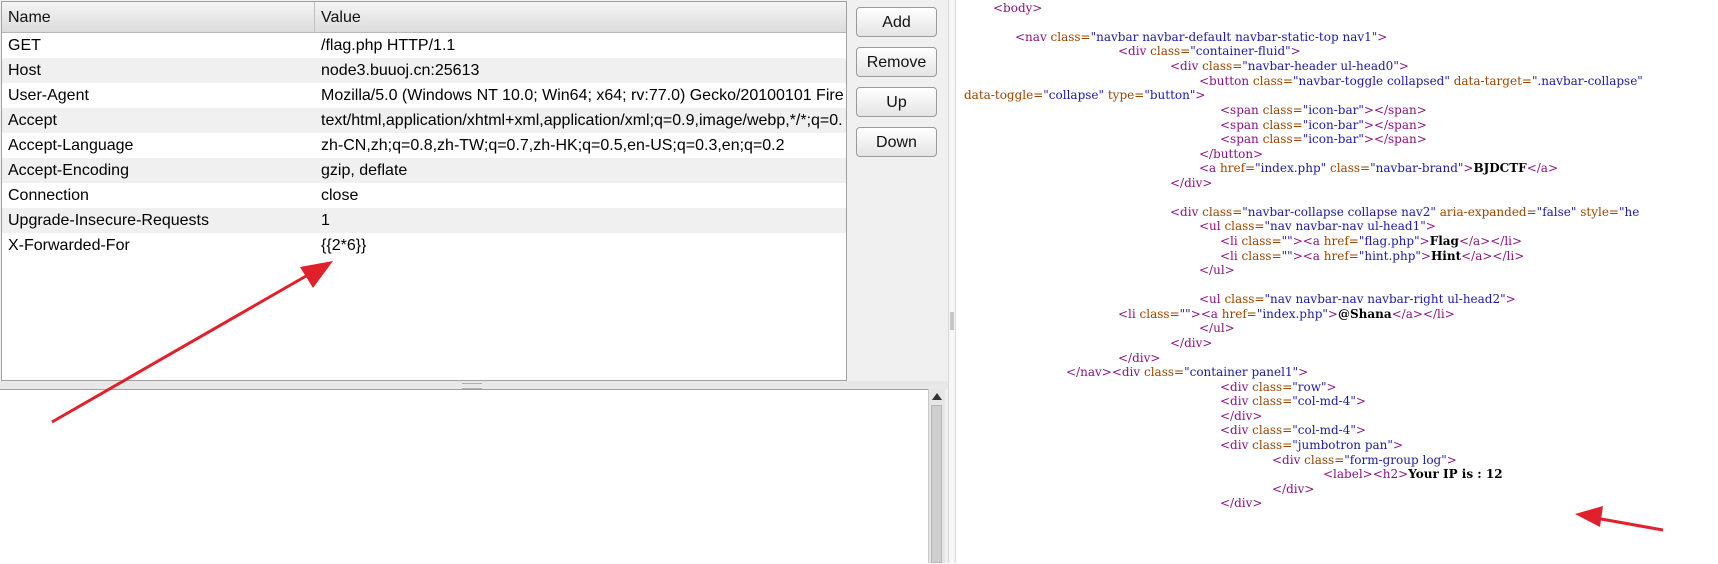 The height and width of the screenshot is (564, 1718). Describe the element at coordinates (69, 245) in the screenshot. I see `row-name: X-Forwarded-For` at that location.